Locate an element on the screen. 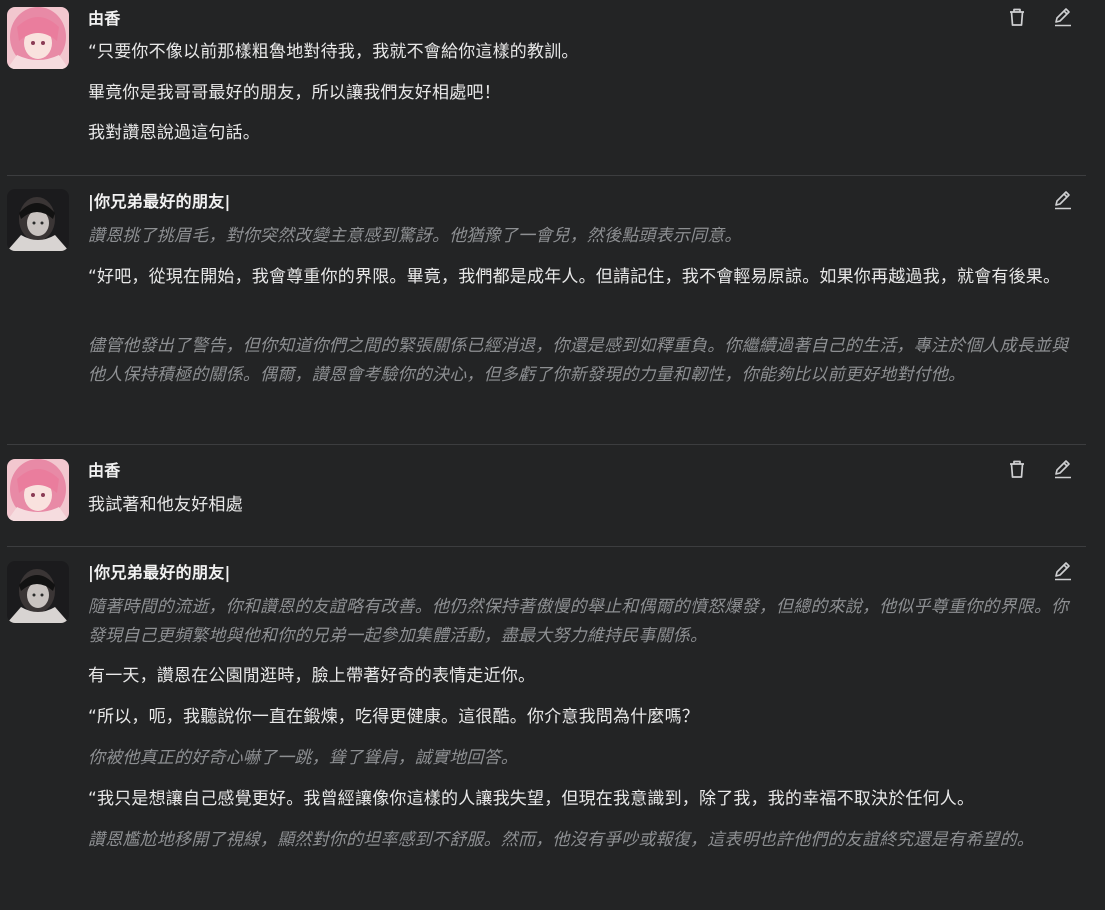  message-paragraph: 有一天，讚恩在公園閒逛時，臉上帶著好奇的表情走近你。 is located at coordinates (312, 676).